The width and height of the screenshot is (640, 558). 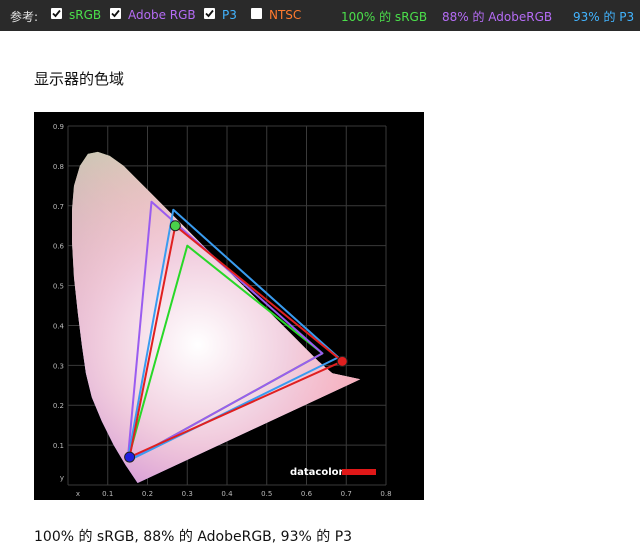 I want to click on x-tick-label: 0.4, so click(x=227, y=494).